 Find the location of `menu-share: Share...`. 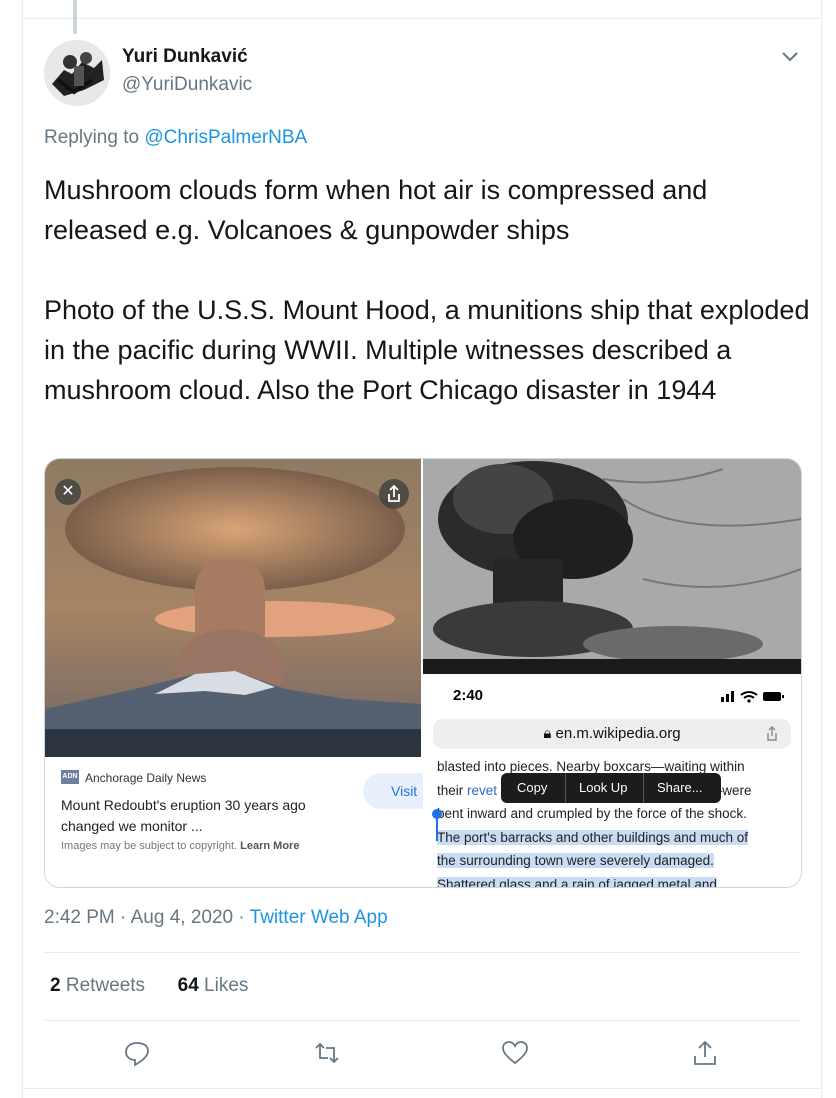

menu-share: Share... is located at coordinates (680, 787).